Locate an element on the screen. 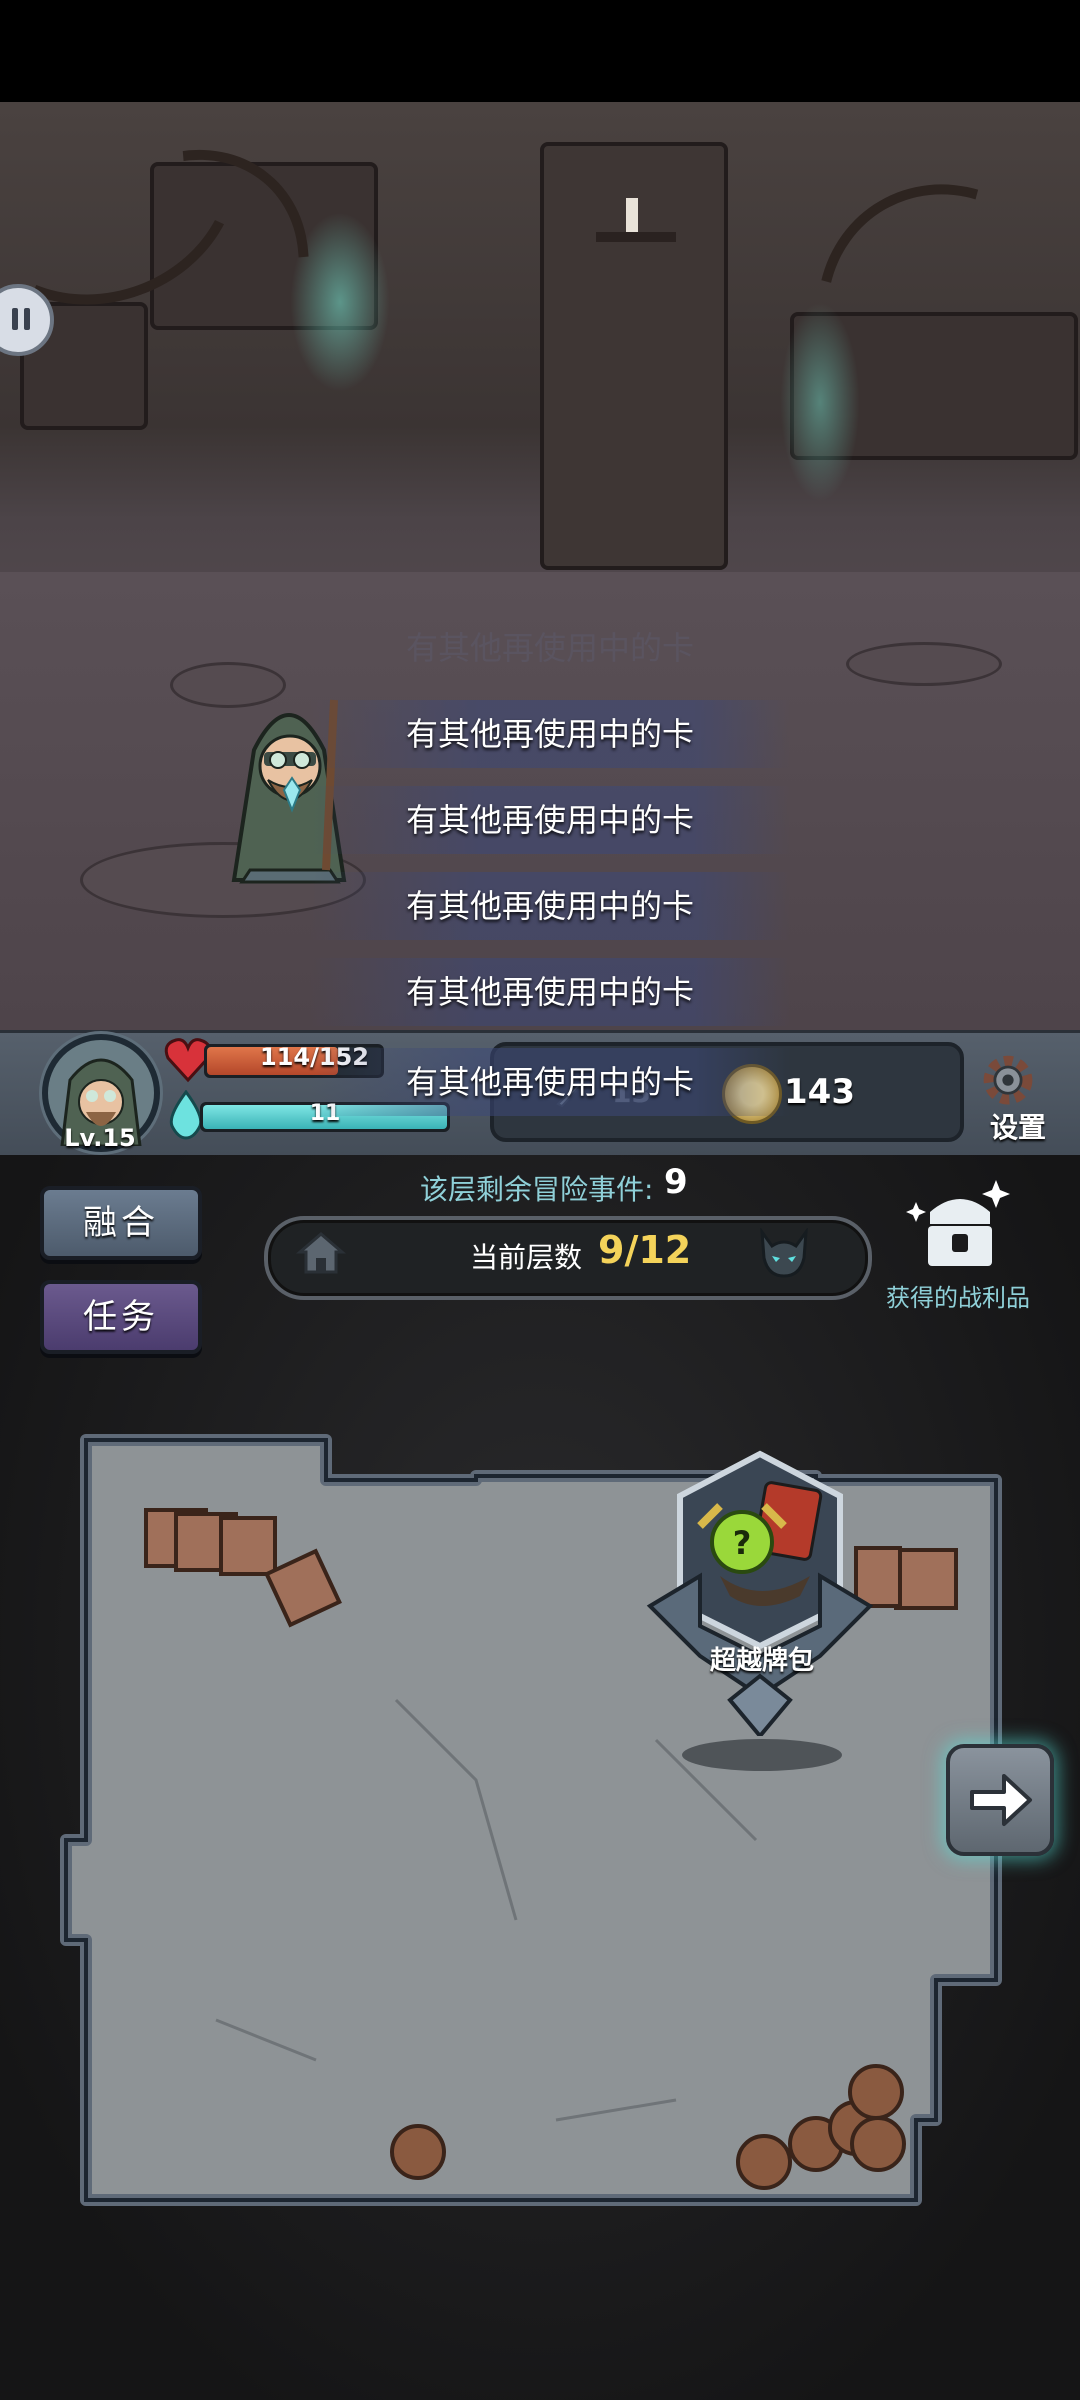 Image resolution: width=1080 pixels, height=2400 pixels. gear-icon is located at coordinates (1008, 1080).